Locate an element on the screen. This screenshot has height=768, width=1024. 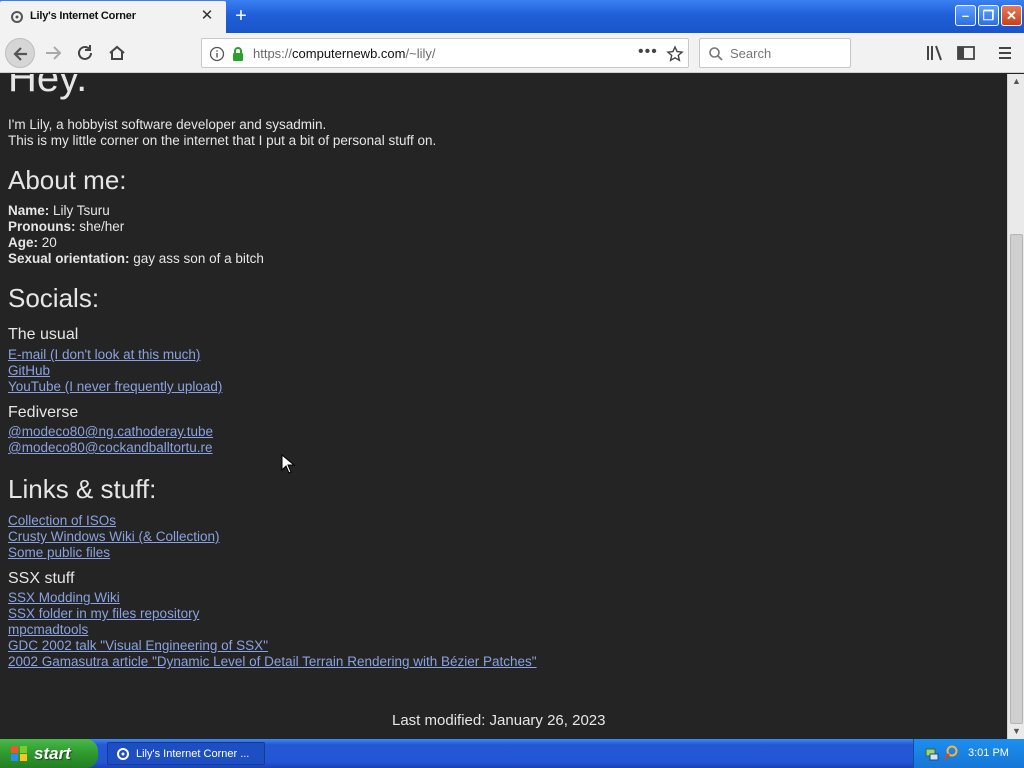
library-icon is located at coordinates (935, 53).